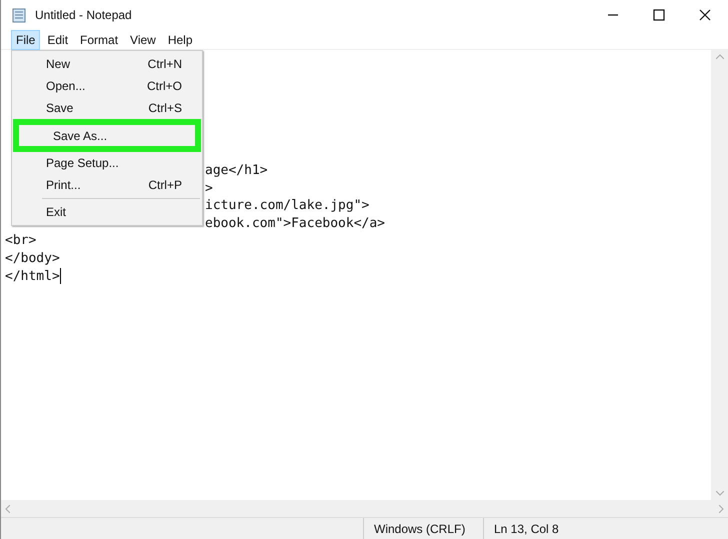 The image size is (728, 539). Describe the element at coordinates (107, 108) in the screenshot. I see `menu-option: Save Ctrl+S` at that location.